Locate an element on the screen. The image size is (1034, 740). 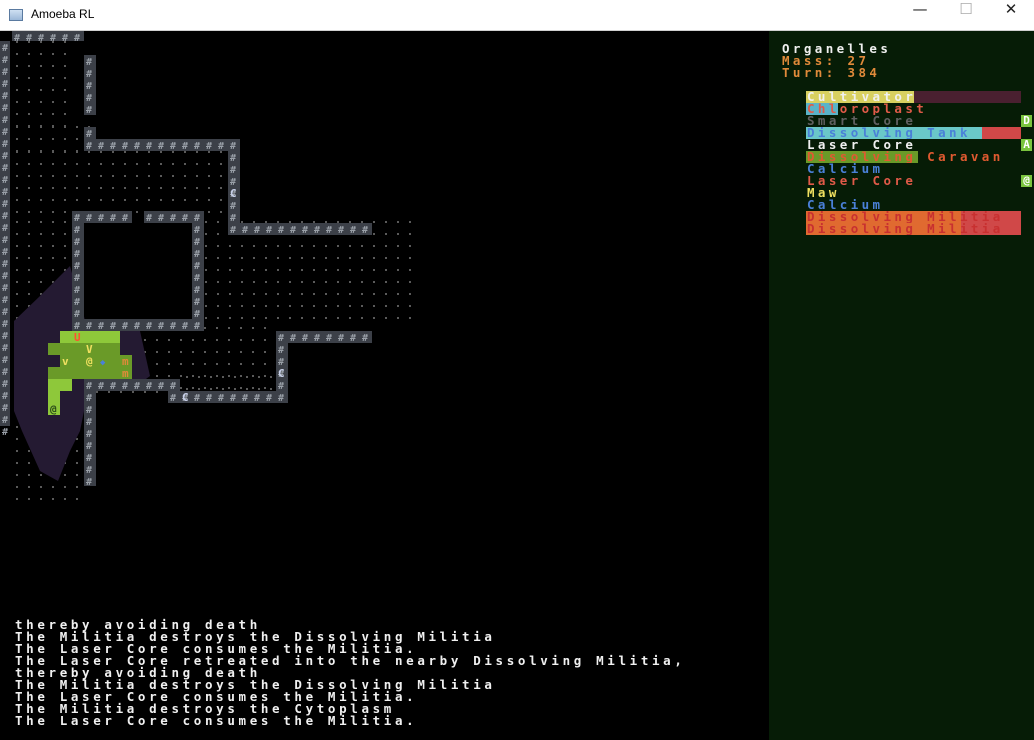
organelle-row: Smart Core is located at coordinates (913, 121).